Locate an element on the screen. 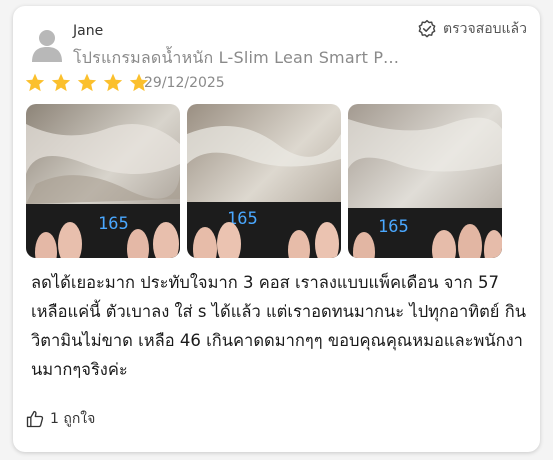 The height and width of the screenshot is (460, 553). person-avatar-icon is located at coordinates (47, 46).